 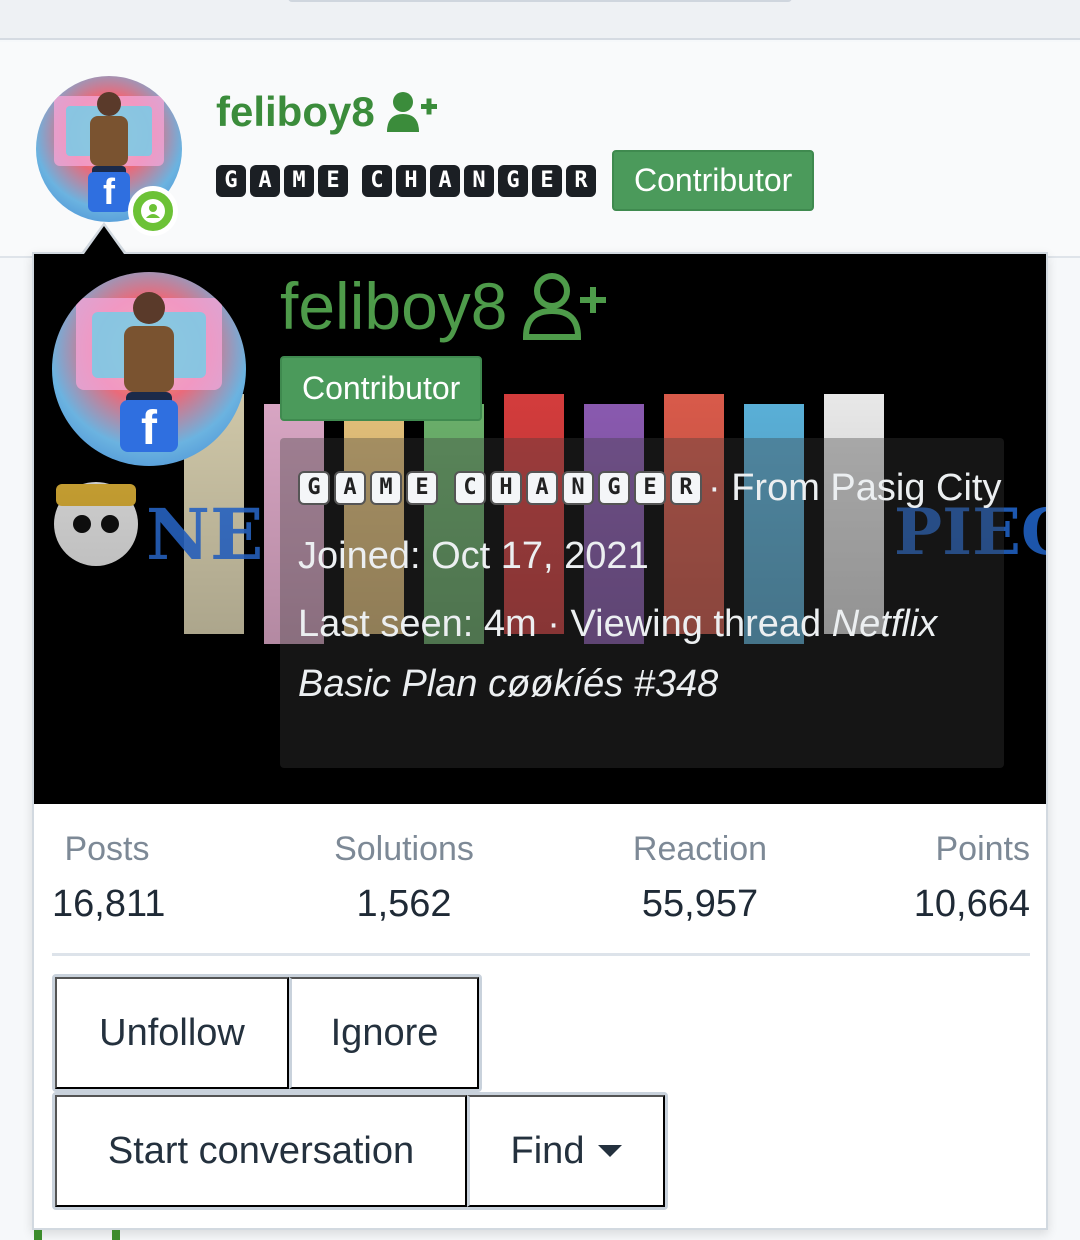 I want to click on banner-word-changer: C H A N G E R, so click(x=479, y=180).